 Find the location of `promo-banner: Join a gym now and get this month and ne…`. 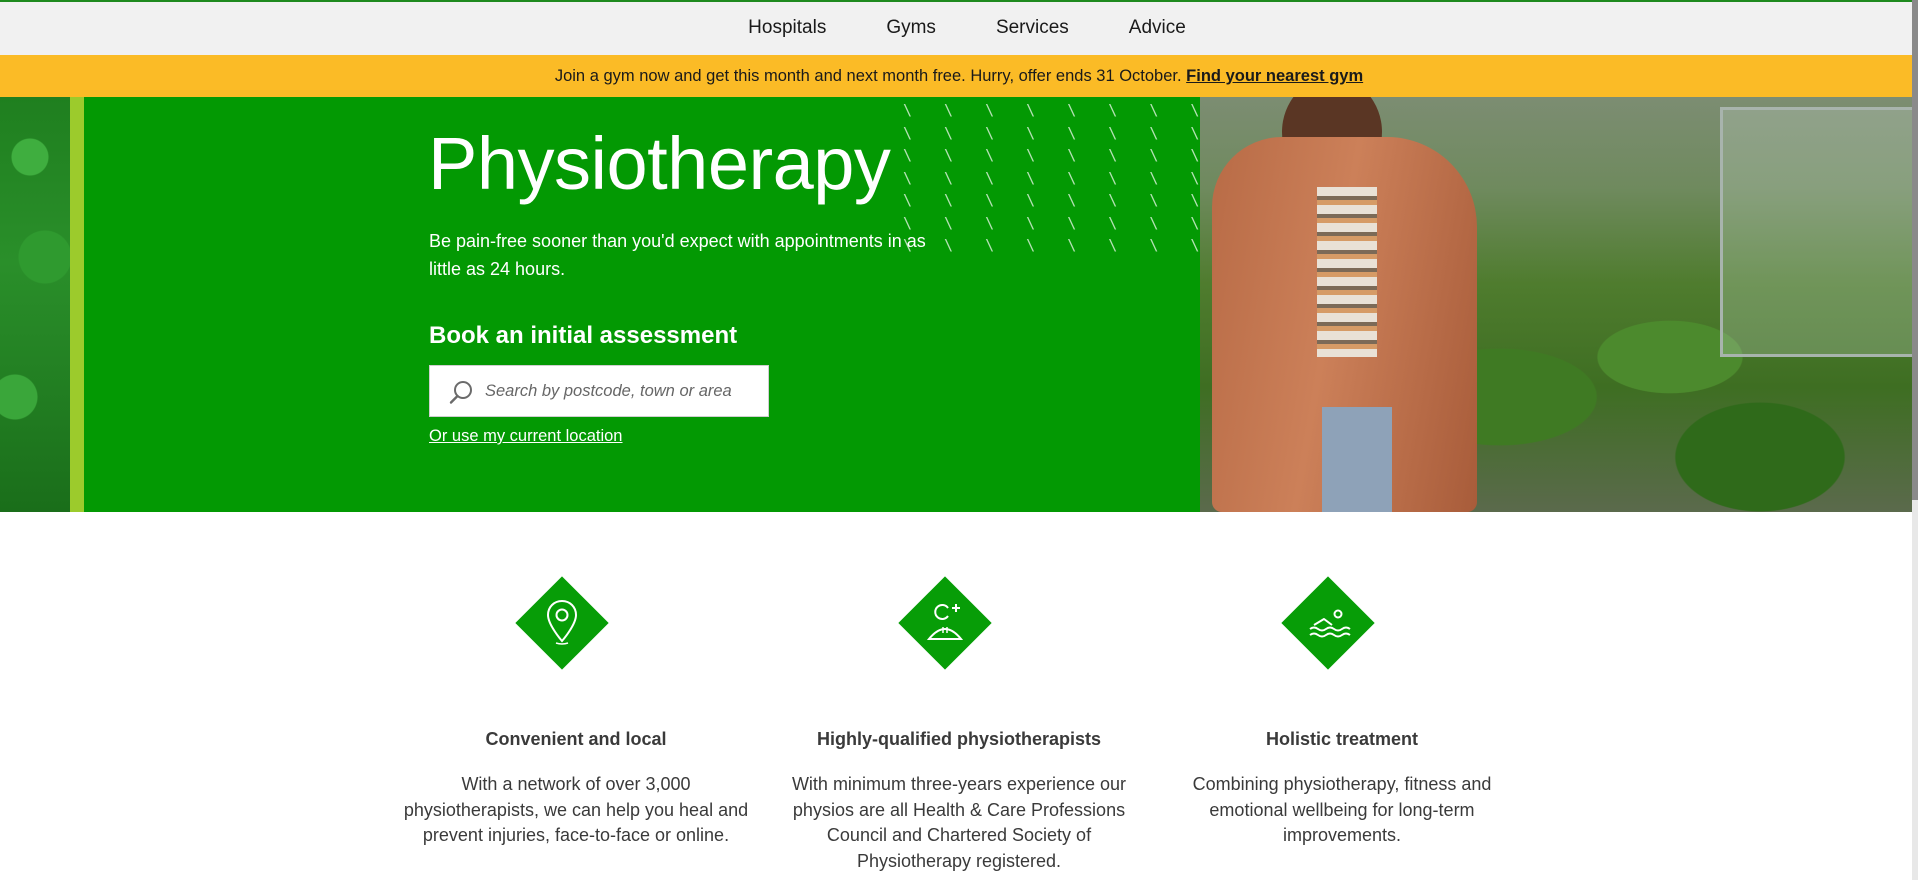

promo-banner: Join a gym now and get this month and ne… is located at coordinates (959, 76).